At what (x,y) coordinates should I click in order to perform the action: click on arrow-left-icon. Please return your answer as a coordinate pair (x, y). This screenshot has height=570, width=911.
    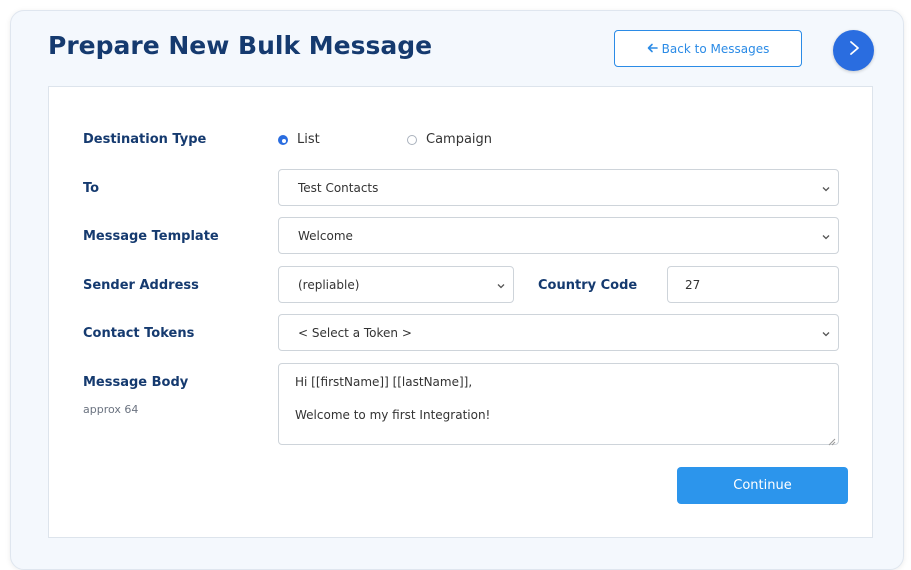
    Looking at the image, I should click on (652, 49).